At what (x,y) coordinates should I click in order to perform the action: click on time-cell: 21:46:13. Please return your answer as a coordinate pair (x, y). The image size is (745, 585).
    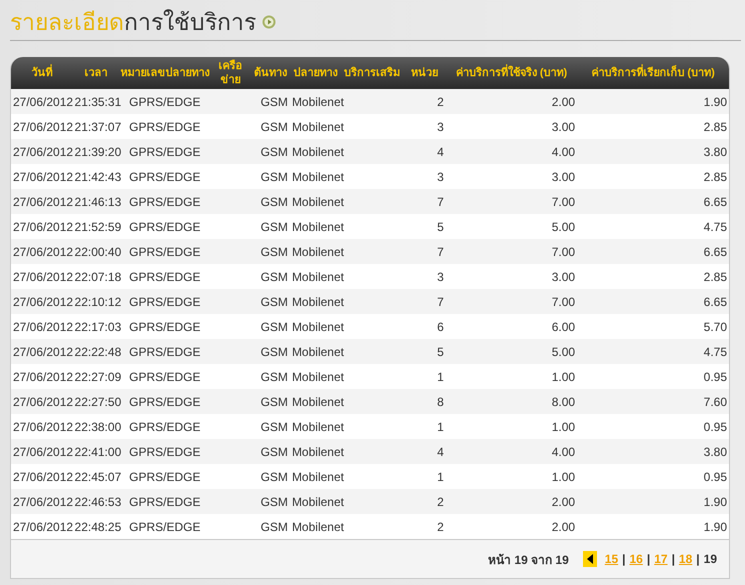
    Looking at the image, I should click on (96, 201).